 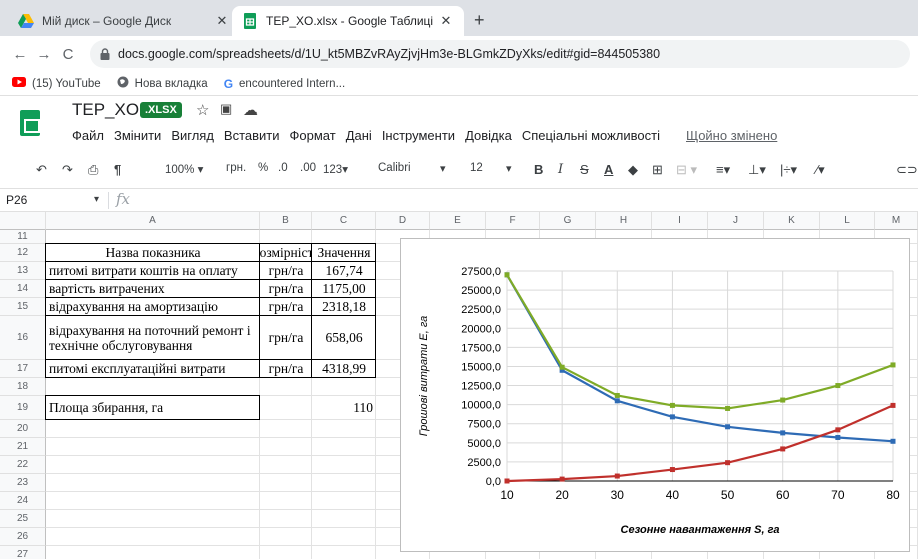 What do you see at coordinates (88, 135) in the screenshot?
I see `menu-file: Файл` at bounding box center [88, 135].